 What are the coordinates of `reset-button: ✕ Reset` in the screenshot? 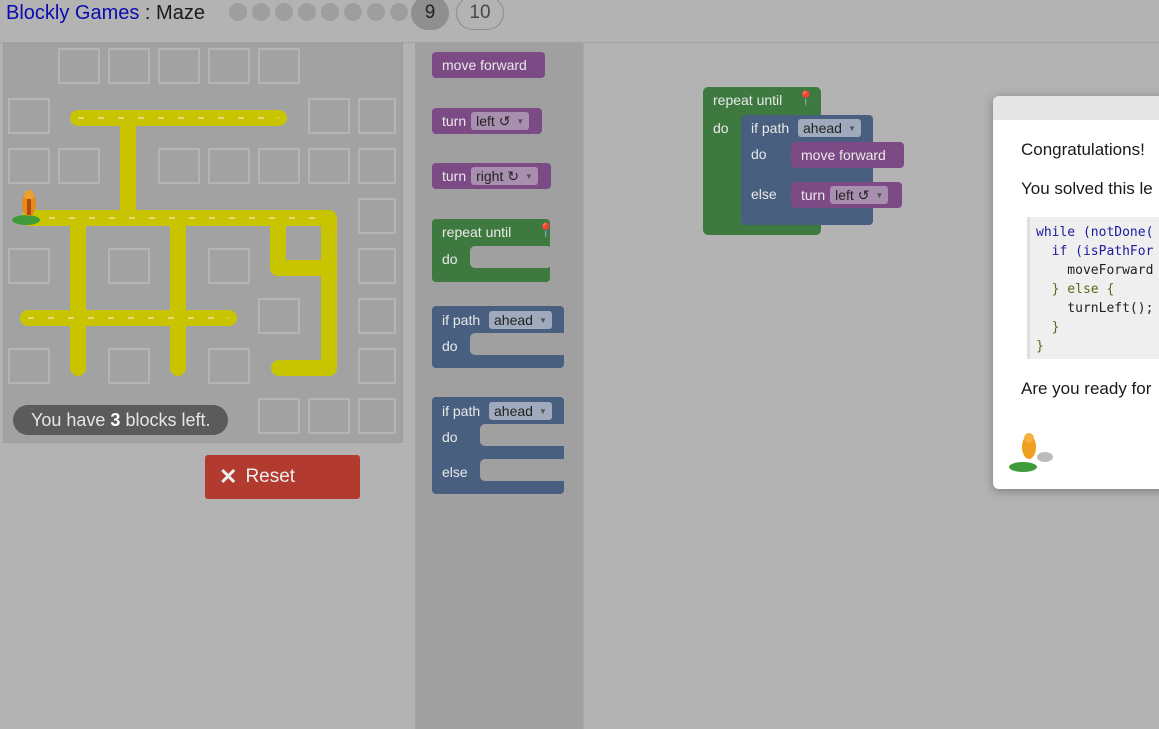 It's located at (282, 477).